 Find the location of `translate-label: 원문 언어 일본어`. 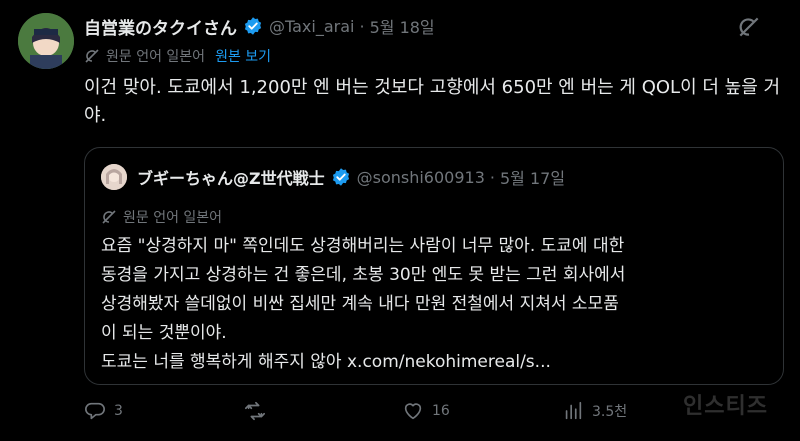

translate-label: 원문 언어 일본어 is located at coordinates (156, 57).